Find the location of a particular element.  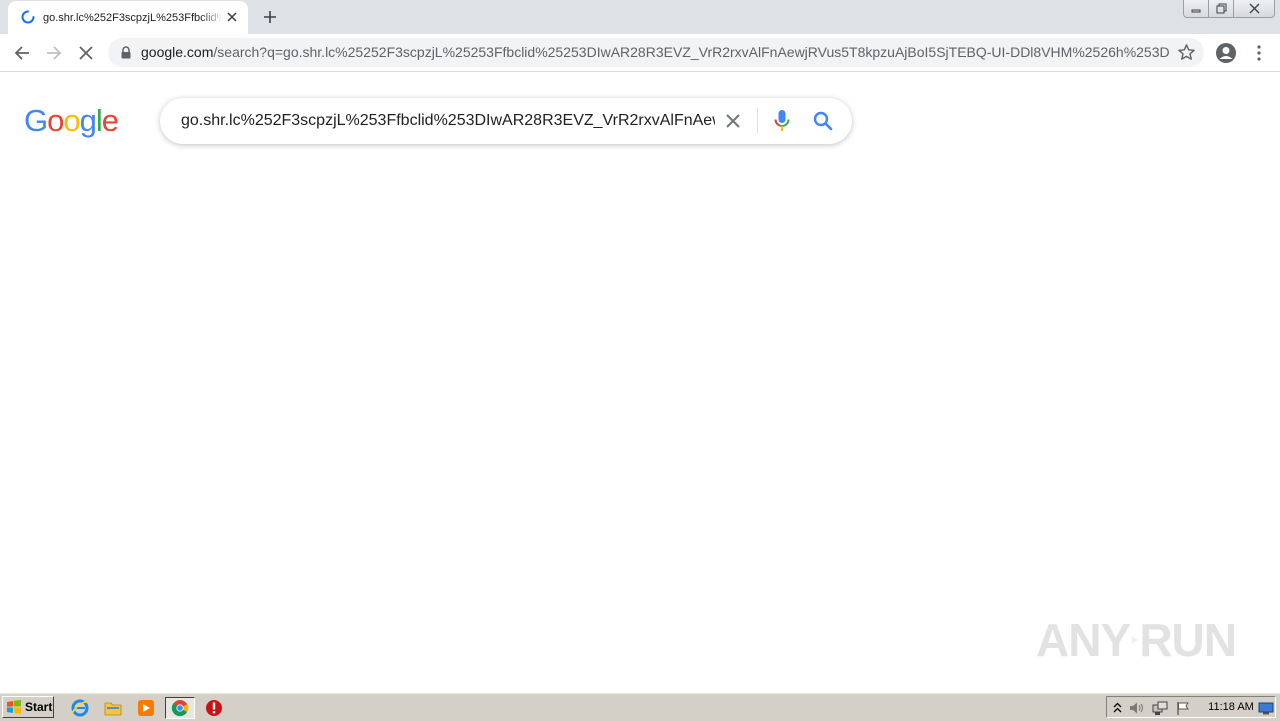

logo-letter: G is located at coordinates (36, 120).